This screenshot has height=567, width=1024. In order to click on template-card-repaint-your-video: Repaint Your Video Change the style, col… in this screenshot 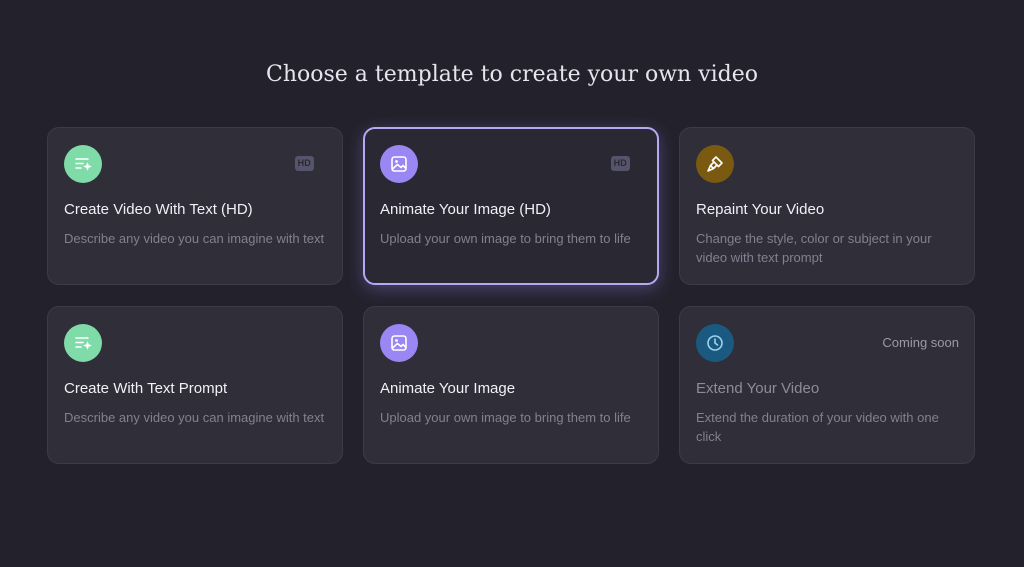, I will do `click(827, 206)`.